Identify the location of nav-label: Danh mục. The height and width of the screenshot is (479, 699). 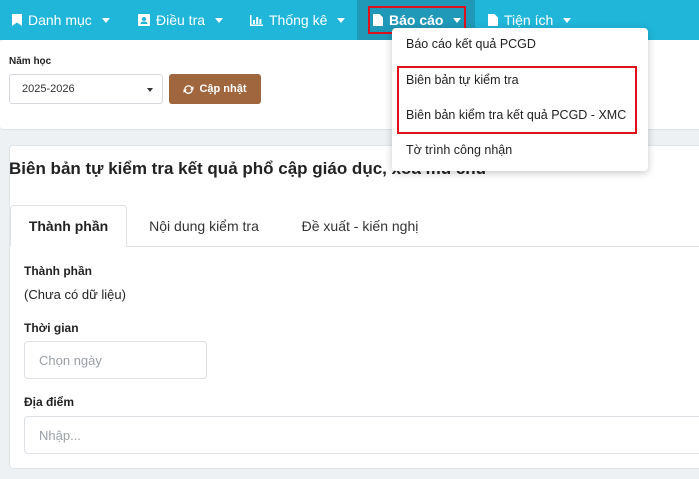
(60, 20).